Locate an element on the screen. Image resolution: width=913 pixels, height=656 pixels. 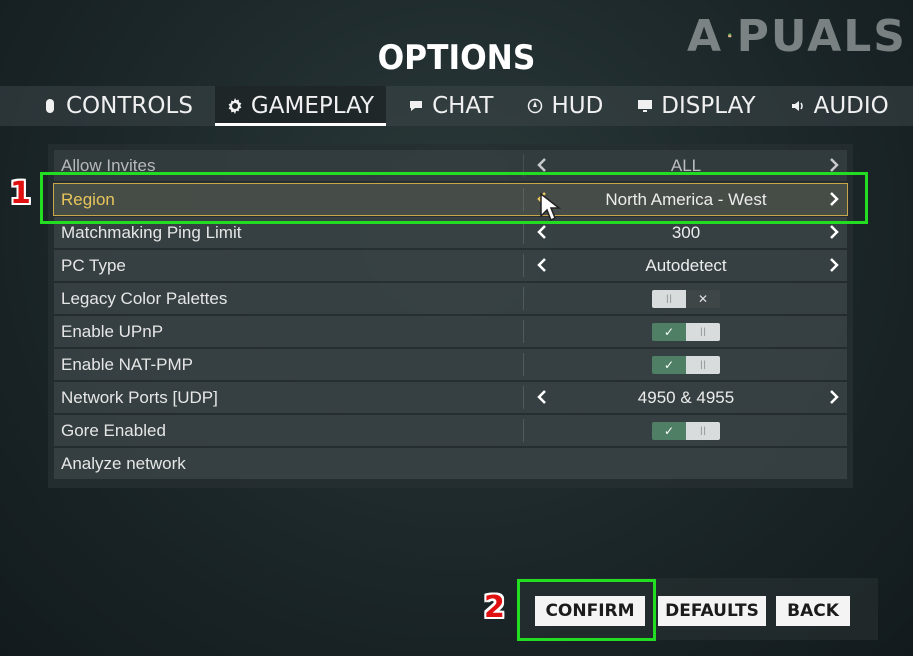
tab-gameplay: GAMEPLAY is located at coordinates (300, 106).